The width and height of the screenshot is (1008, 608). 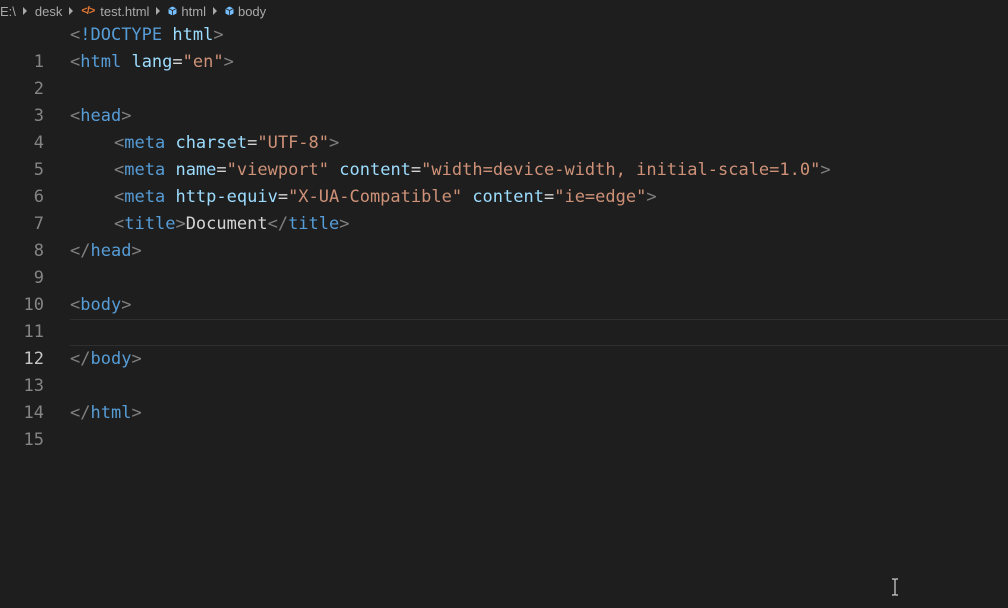 What do you see at coordinates (152, 62) in the screenshot?
I see `token-attribute: lang` at bounding box center [152, 62].